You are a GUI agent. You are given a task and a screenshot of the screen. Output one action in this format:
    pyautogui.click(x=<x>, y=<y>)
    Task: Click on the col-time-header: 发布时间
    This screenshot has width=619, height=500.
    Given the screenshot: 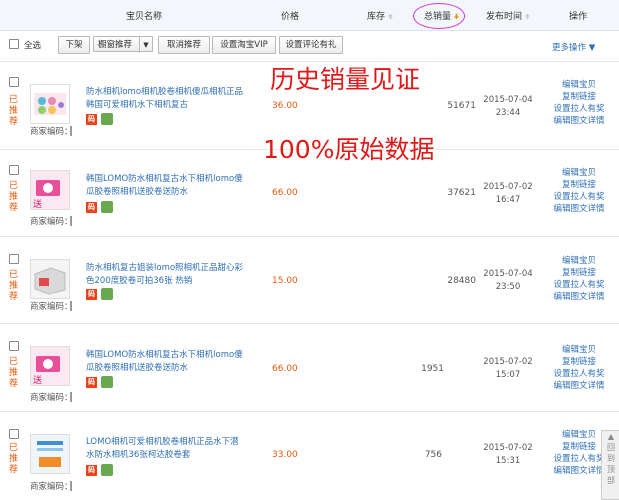 What is the action you would take?
    pyautogui.click(x=508, y=15)
    